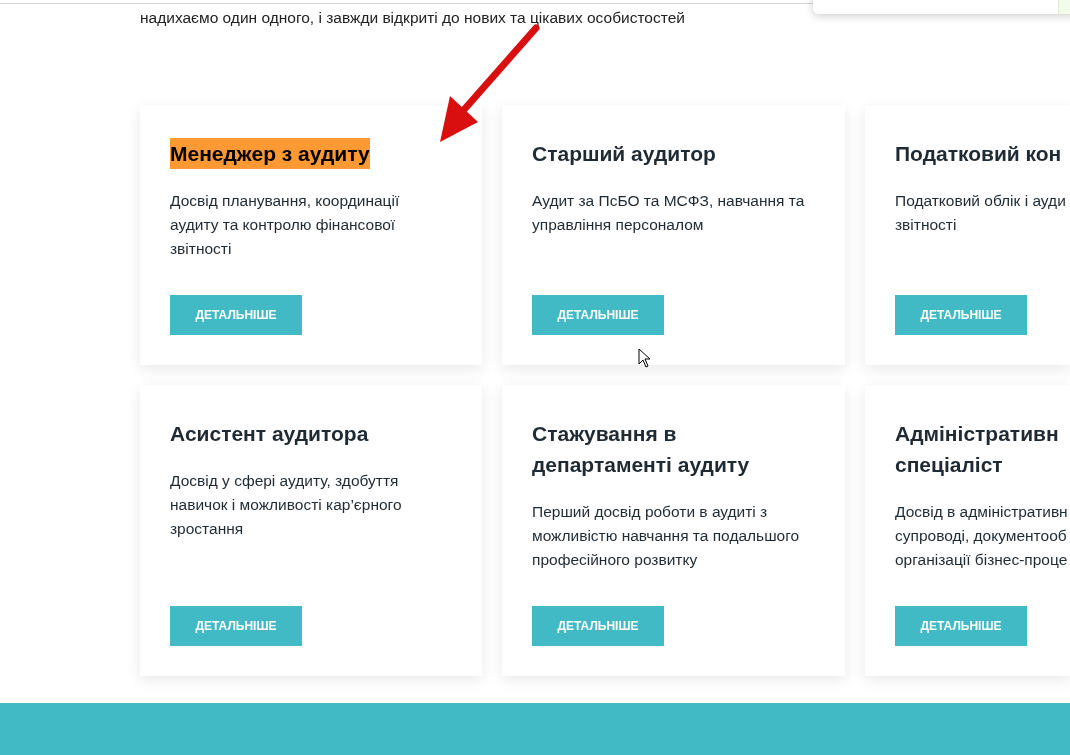  Describe the element at coordinates (286, 505) in the screenshot. I see `card-description: Досвід у сфері аудиту, здобуття навичок і можливості кар’єрного зростання` at that location.